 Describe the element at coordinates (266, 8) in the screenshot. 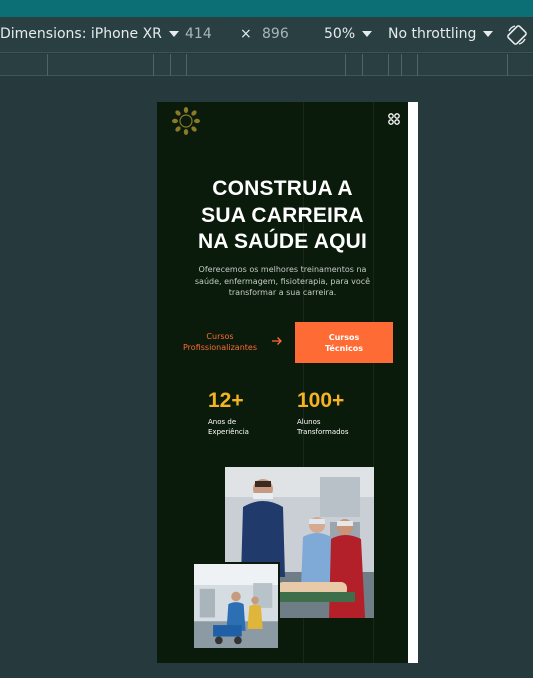

I see `devtools-top-strip` at that location.